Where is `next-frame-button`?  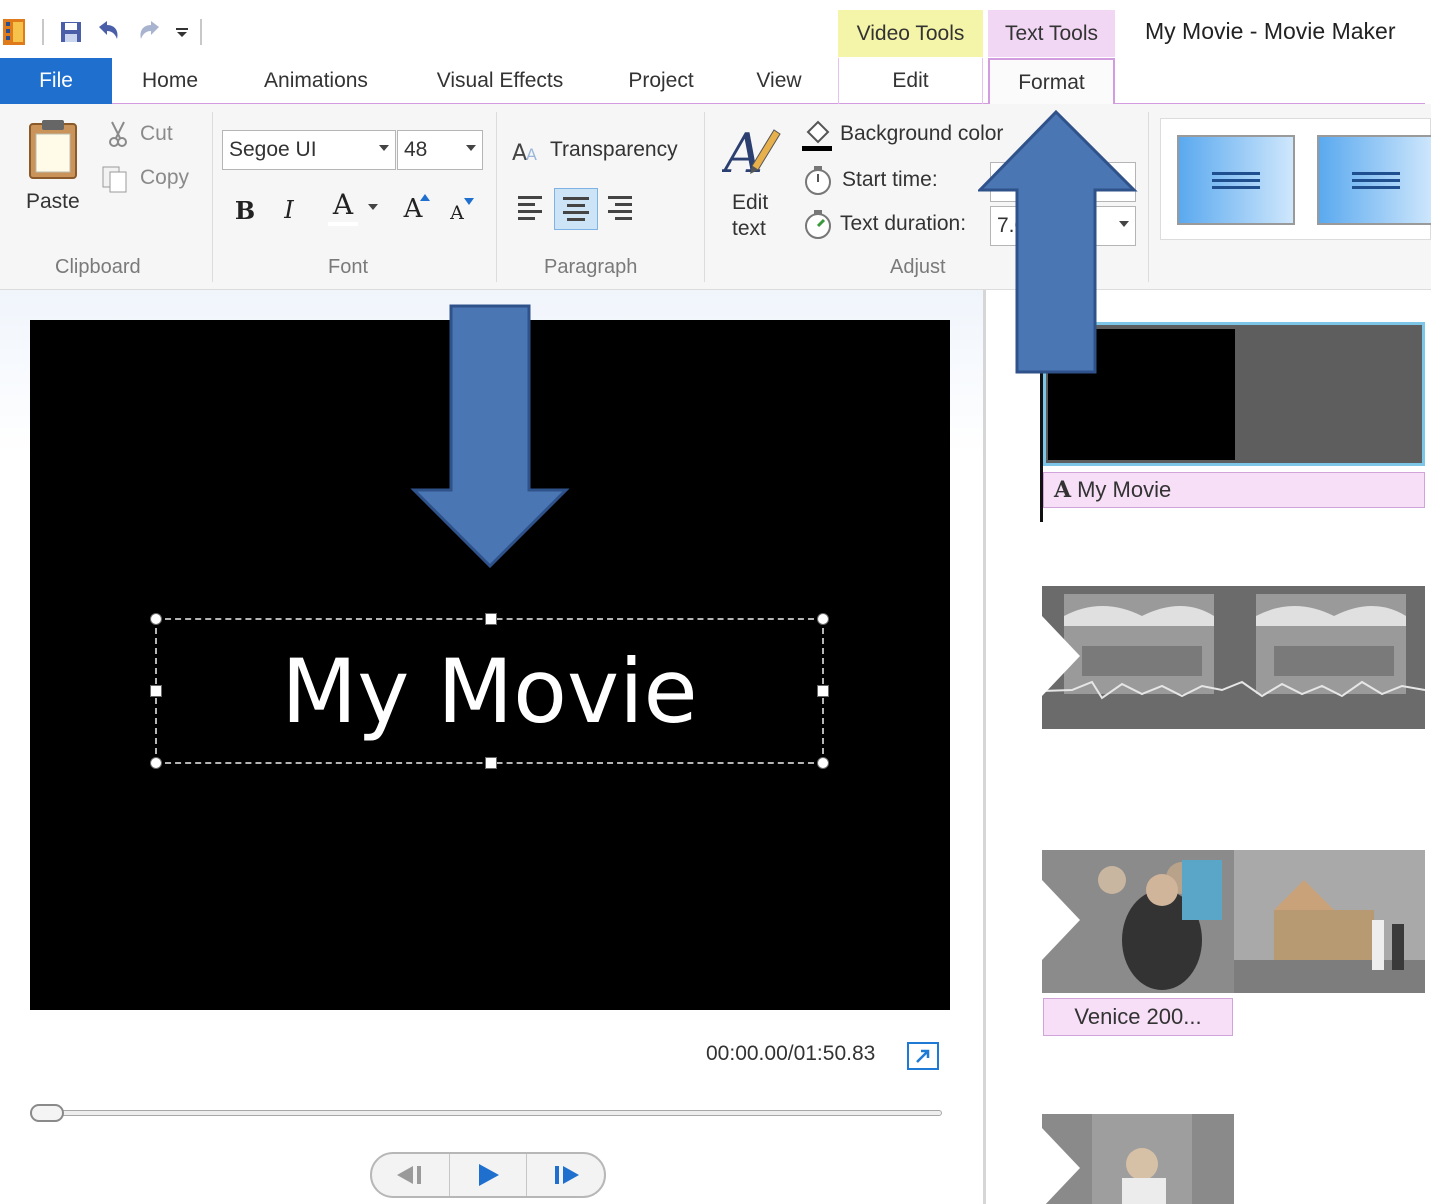
next-frame-button is located at coordinates (565, 1175).